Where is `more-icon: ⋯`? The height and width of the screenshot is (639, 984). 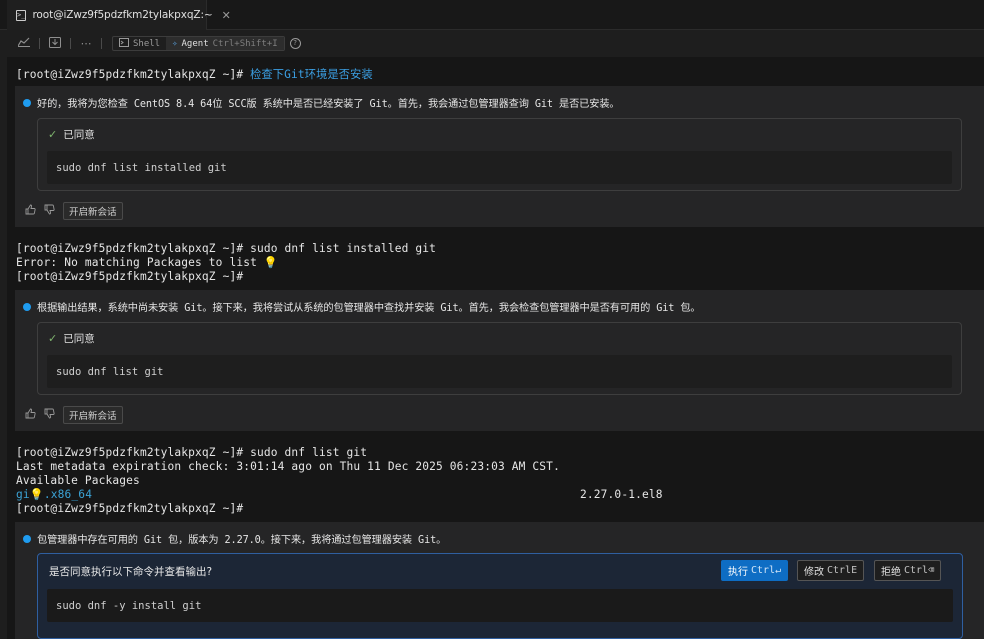 more-icon: ⋯ is located at coordinates (86, 43).